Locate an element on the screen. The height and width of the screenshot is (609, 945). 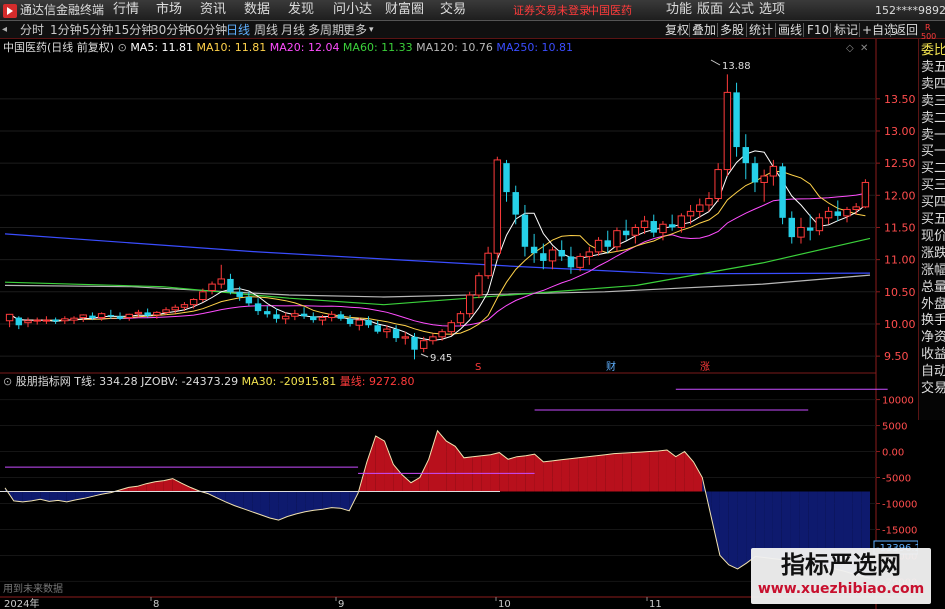
button-mark: 标记 is located at coordinates (846, 30).